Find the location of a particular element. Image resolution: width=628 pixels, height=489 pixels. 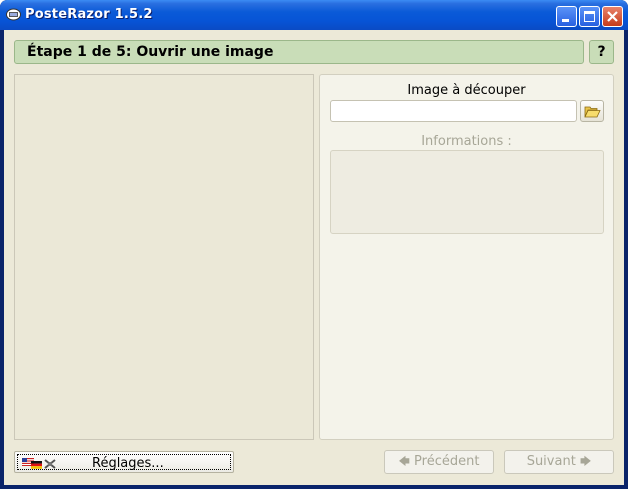

arrow-left-icon: 🡄 is located at coordinates (404, 461).